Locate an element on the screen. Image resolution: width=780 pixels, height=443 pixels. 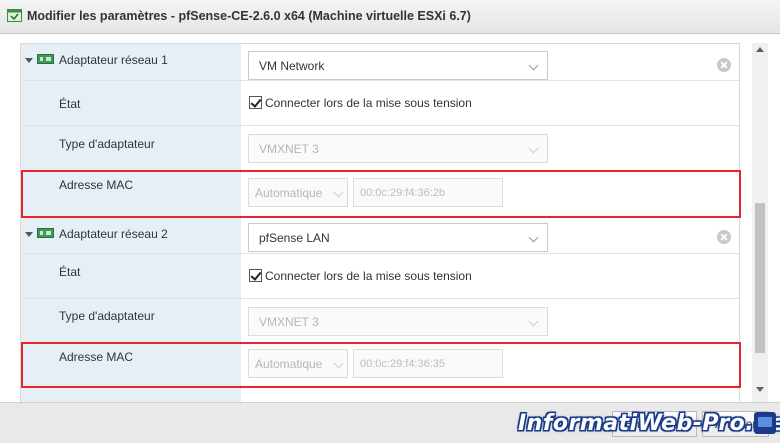
adapter-2-name: Adaptateur réseau 2 is located at coordinates (113, 234).